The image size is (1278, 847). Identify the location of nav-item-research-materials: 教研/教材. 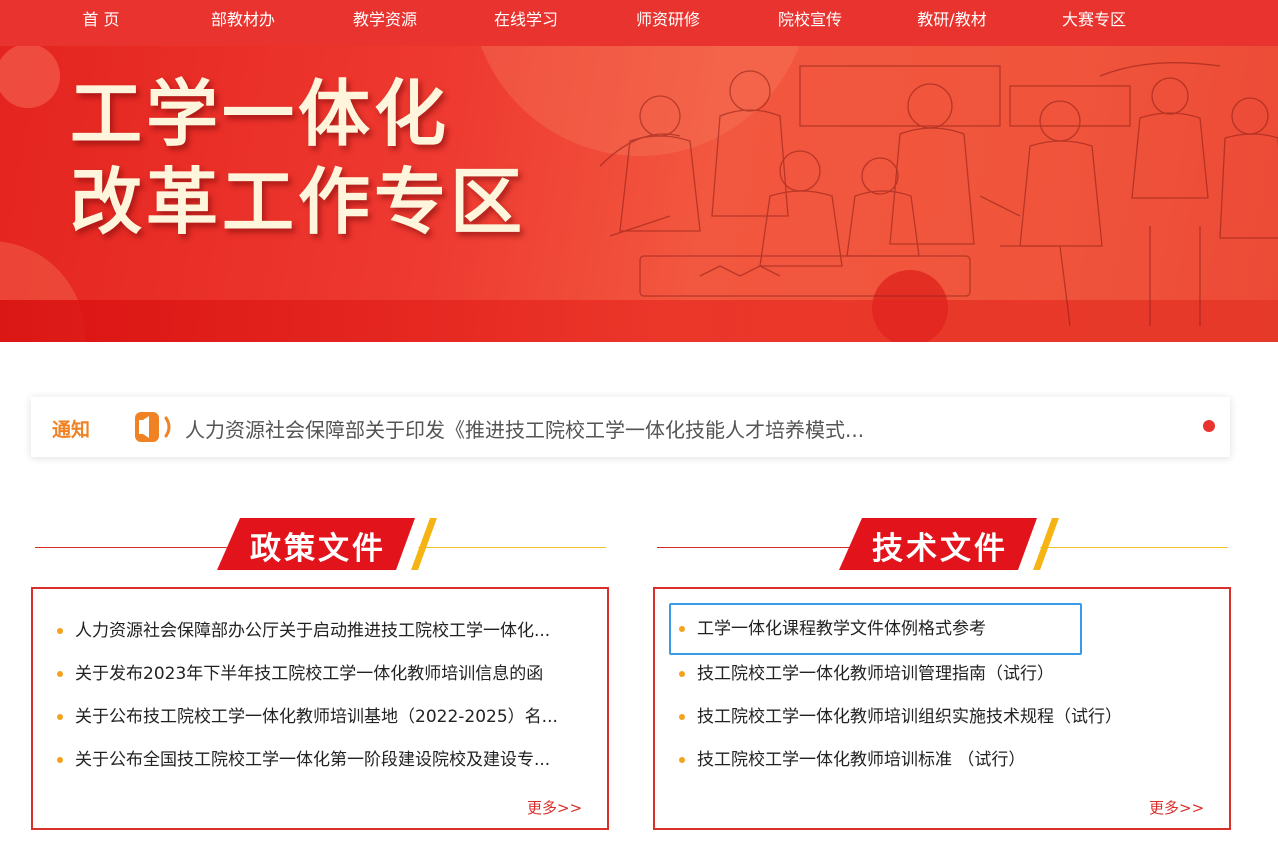
(951, 20).